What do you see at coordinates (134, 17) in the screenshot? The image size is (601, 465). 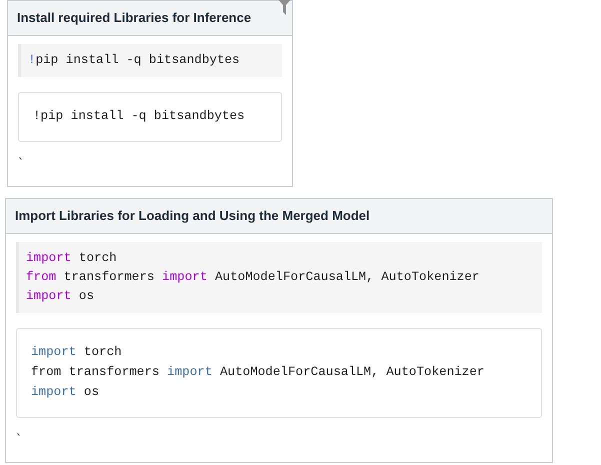 I see `cell-title: Install required Libraries for Inference` at bounding box center [134, 17].